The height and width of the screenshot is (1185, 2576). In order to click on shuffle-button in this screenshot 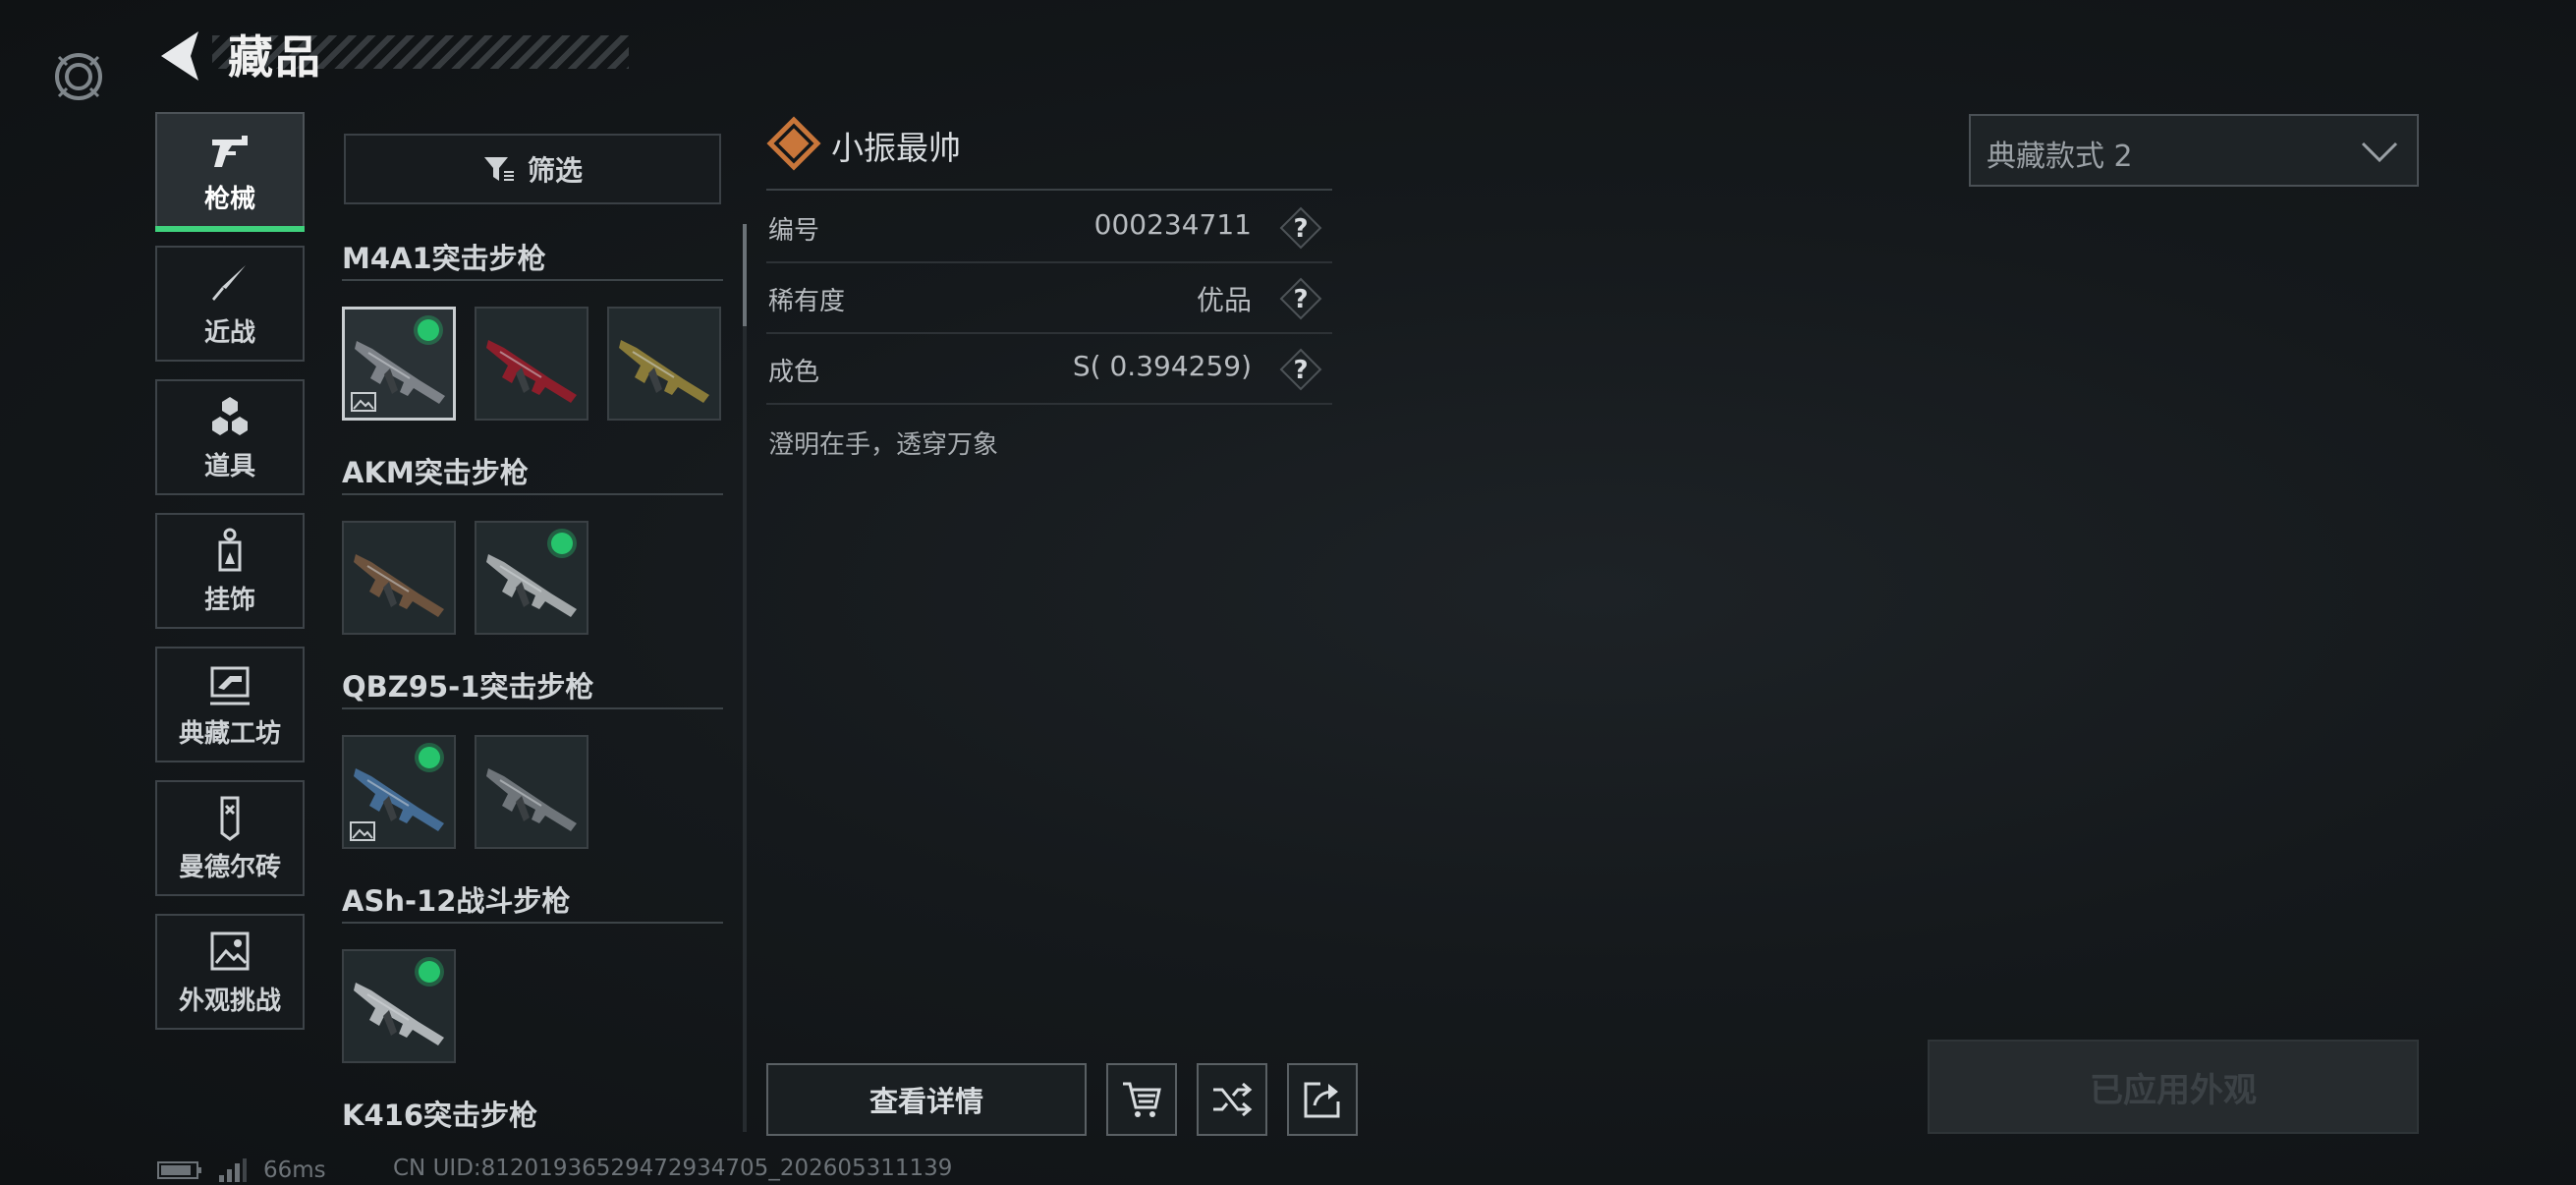, I will do `click(1232, 1100)`.